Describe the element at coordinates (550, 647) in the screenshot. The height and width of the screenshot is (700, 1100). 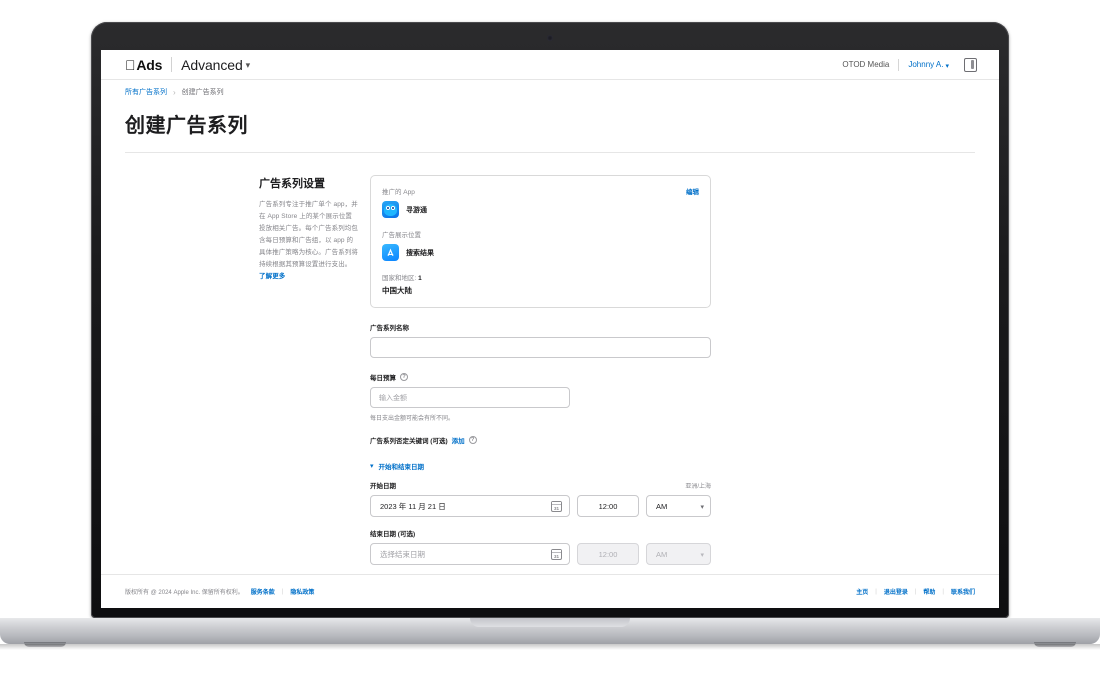
I see `laptop-shadow` at that location.